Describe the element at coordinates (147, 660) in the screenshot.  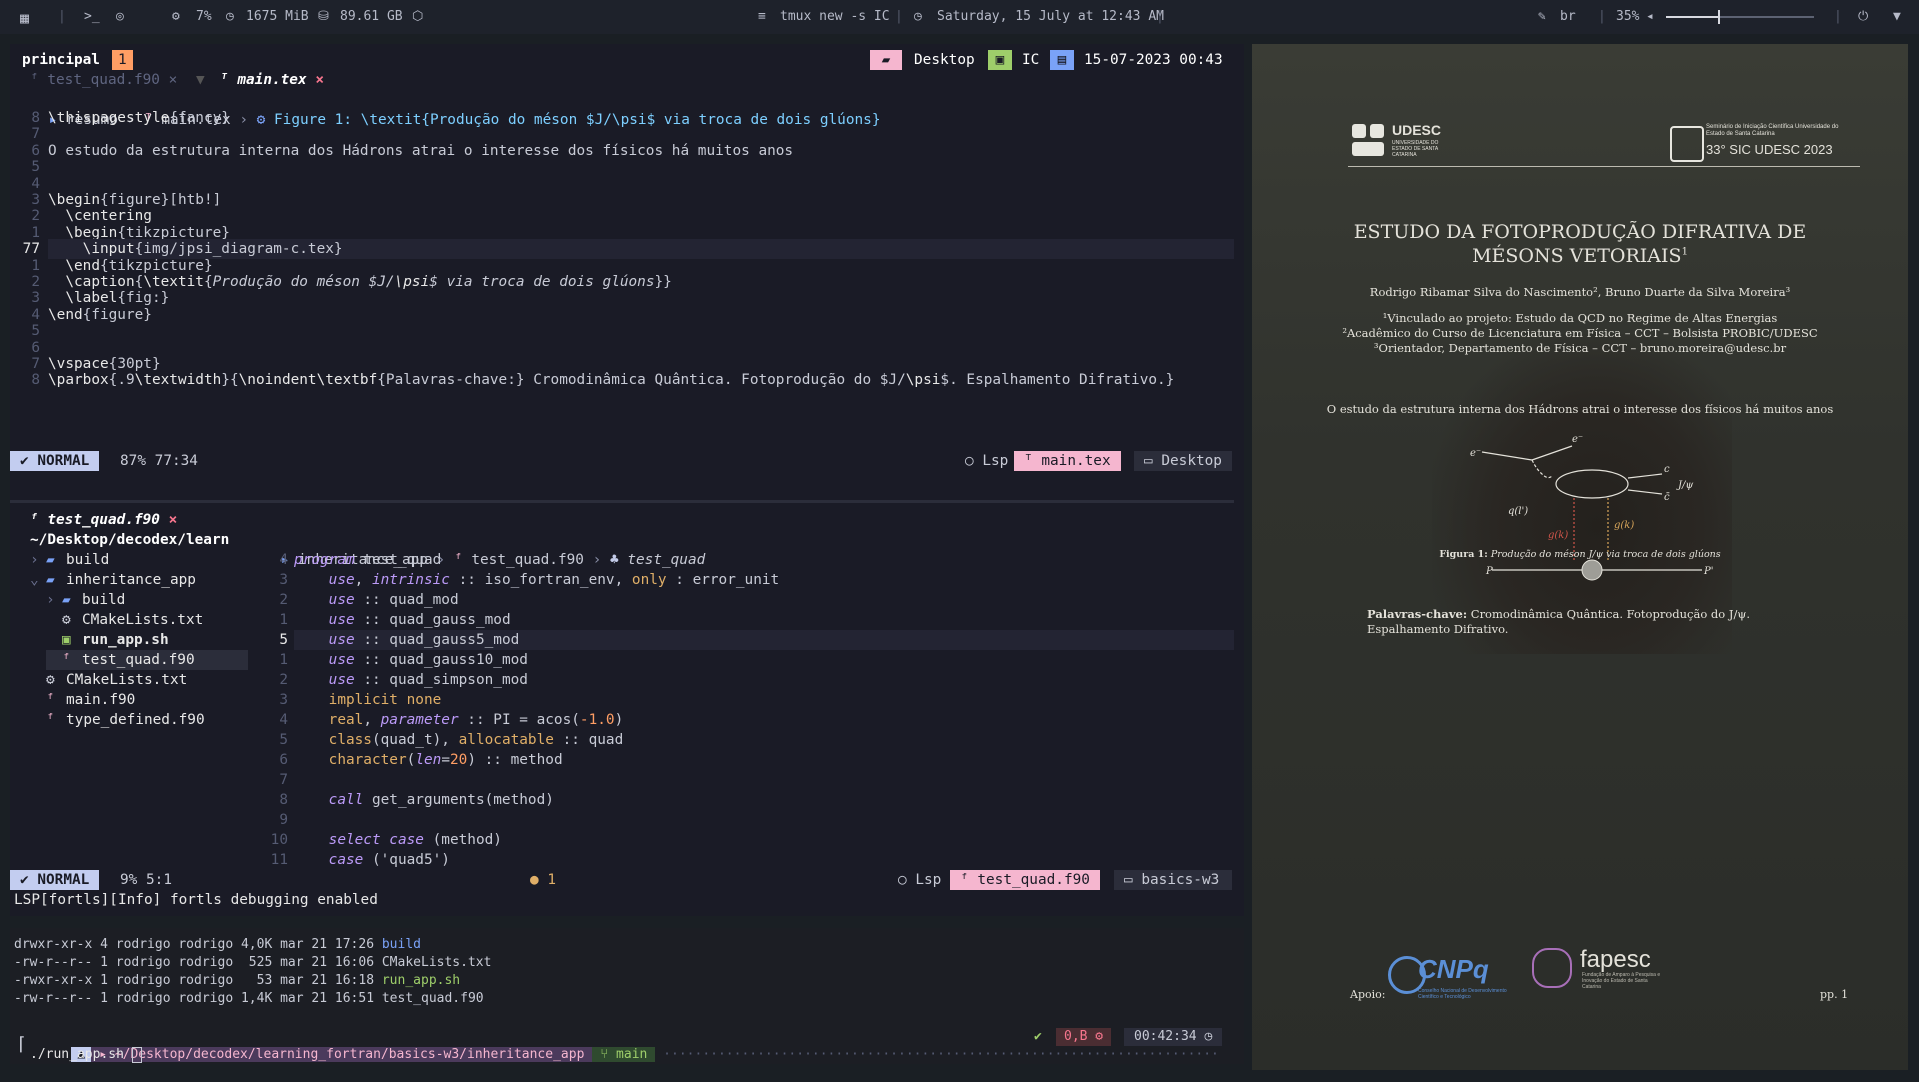
I see `tree-file: ᶠ test_quad.f90` at that location.